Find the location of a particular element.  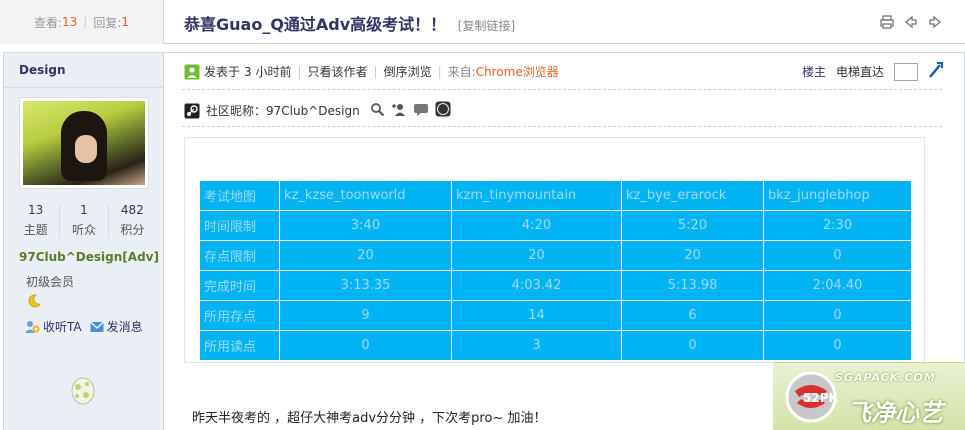

table-cell: 14 is located at coordinates (536, 315).